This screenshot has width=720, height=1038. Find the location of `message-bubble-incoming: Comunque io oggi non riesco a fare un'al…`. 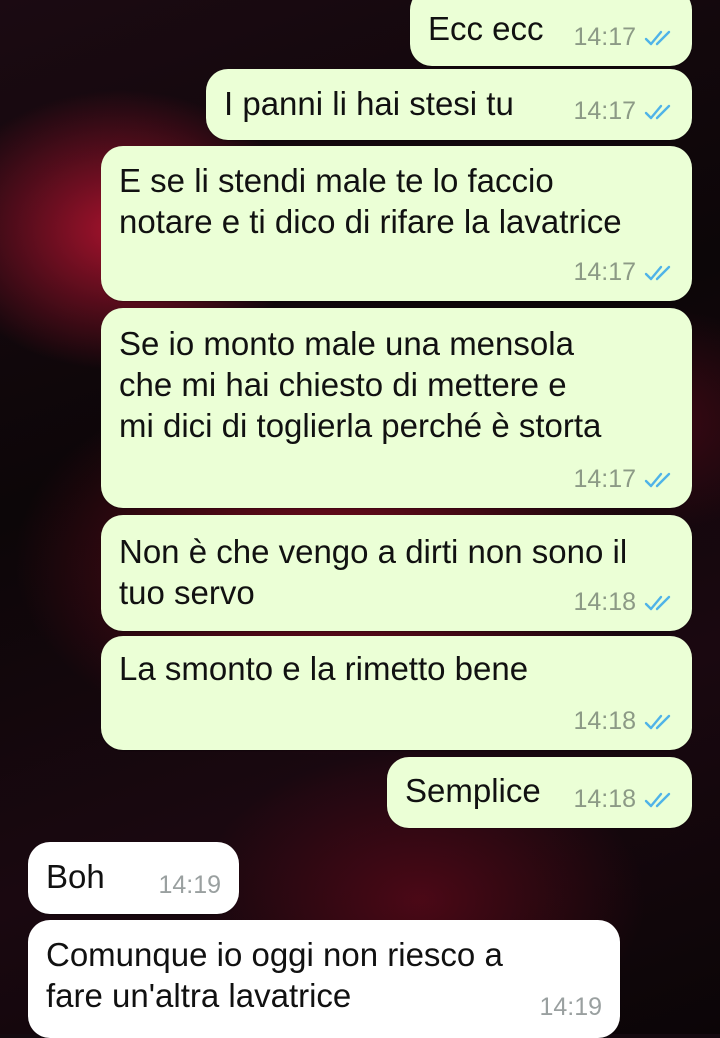

message-bubble-incoming: Comunque io oggi non riesco a fare un'al… is located at coordinates (324, 979).